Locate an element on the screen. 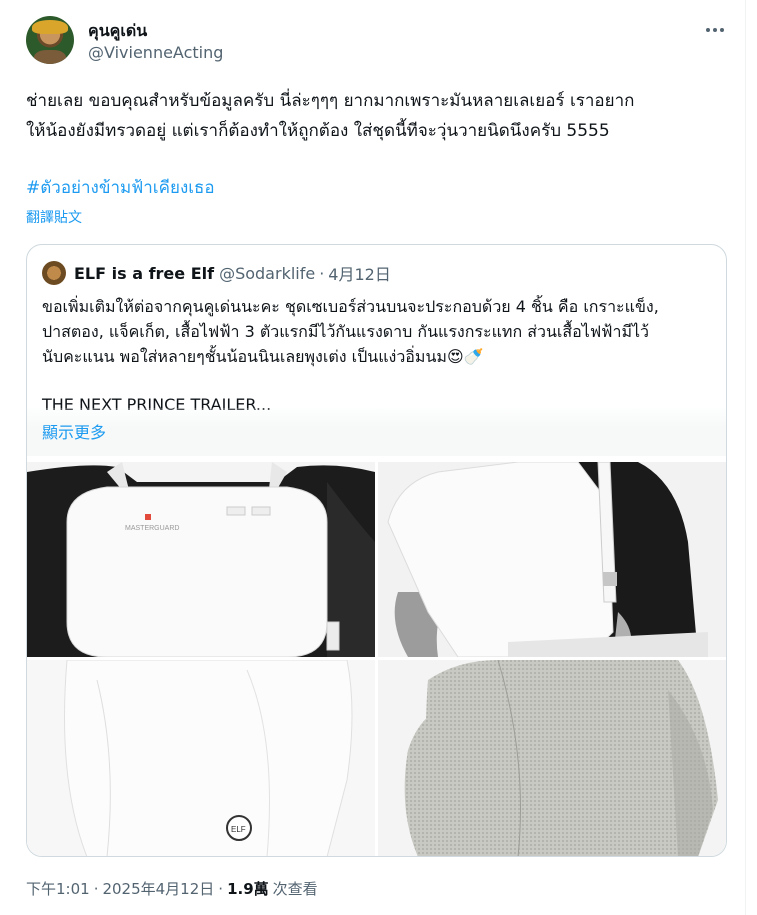  lame-jacket-illustration is located at coordinates (552, 758).